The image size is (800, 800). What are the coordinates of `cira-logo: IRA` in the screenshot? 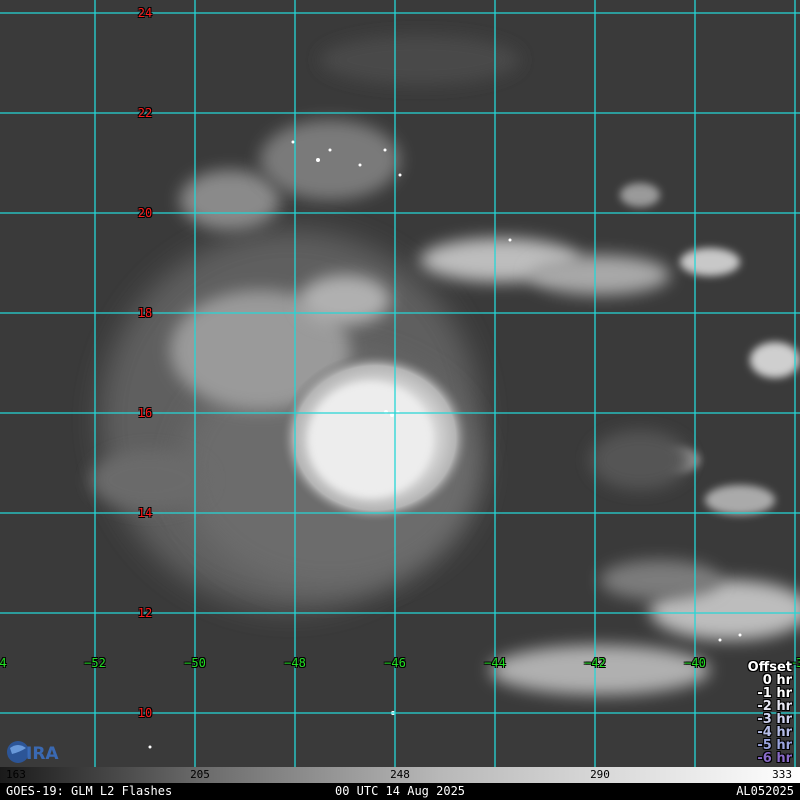 It's located at (33, 752).